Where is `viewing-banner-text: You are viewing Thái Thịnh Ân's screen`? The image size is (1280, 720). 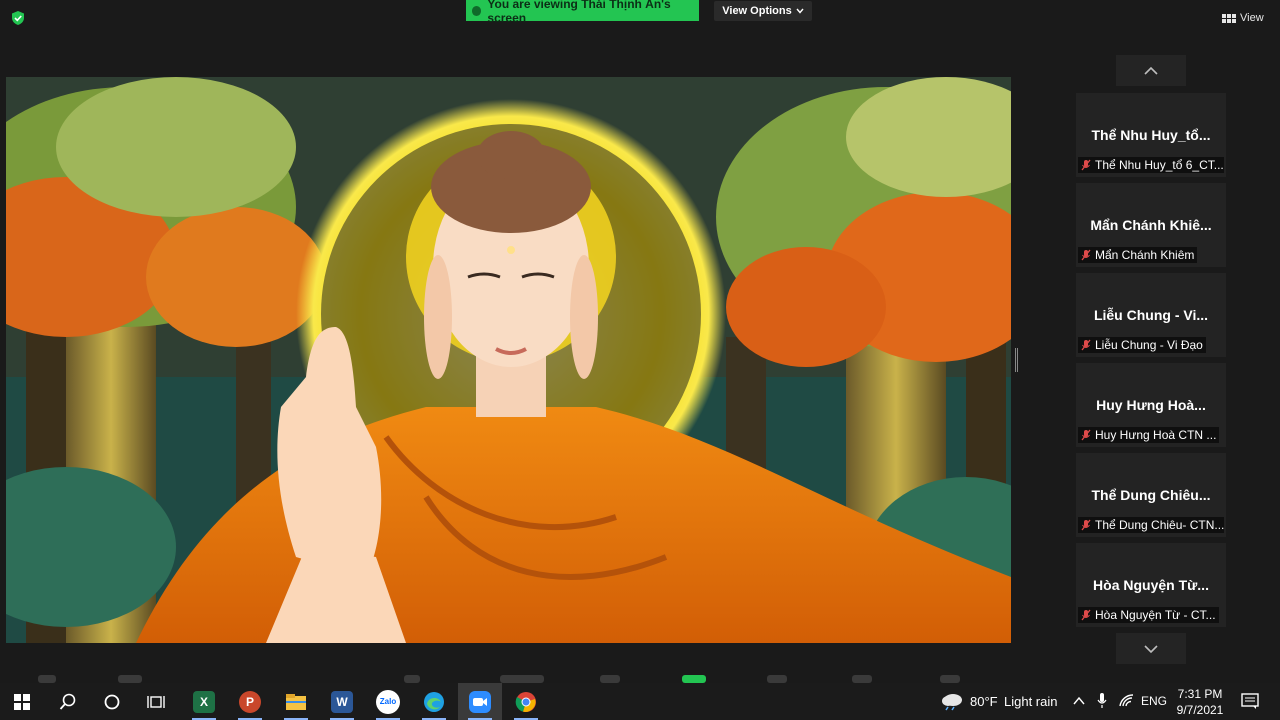 viewing-banner-text: You are viewing Thái Thịnh Ân's screen is located at coordinates (579, 12).